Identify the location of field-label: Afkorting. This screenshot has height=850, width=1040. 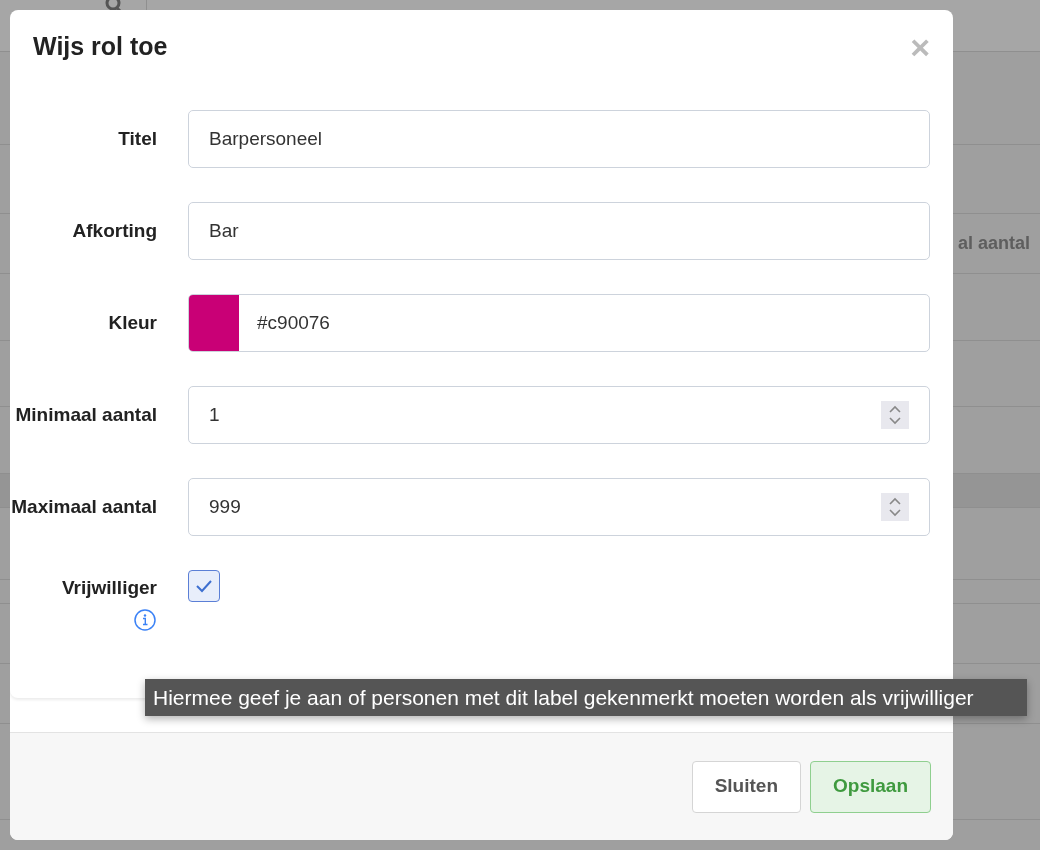
(114, 231).